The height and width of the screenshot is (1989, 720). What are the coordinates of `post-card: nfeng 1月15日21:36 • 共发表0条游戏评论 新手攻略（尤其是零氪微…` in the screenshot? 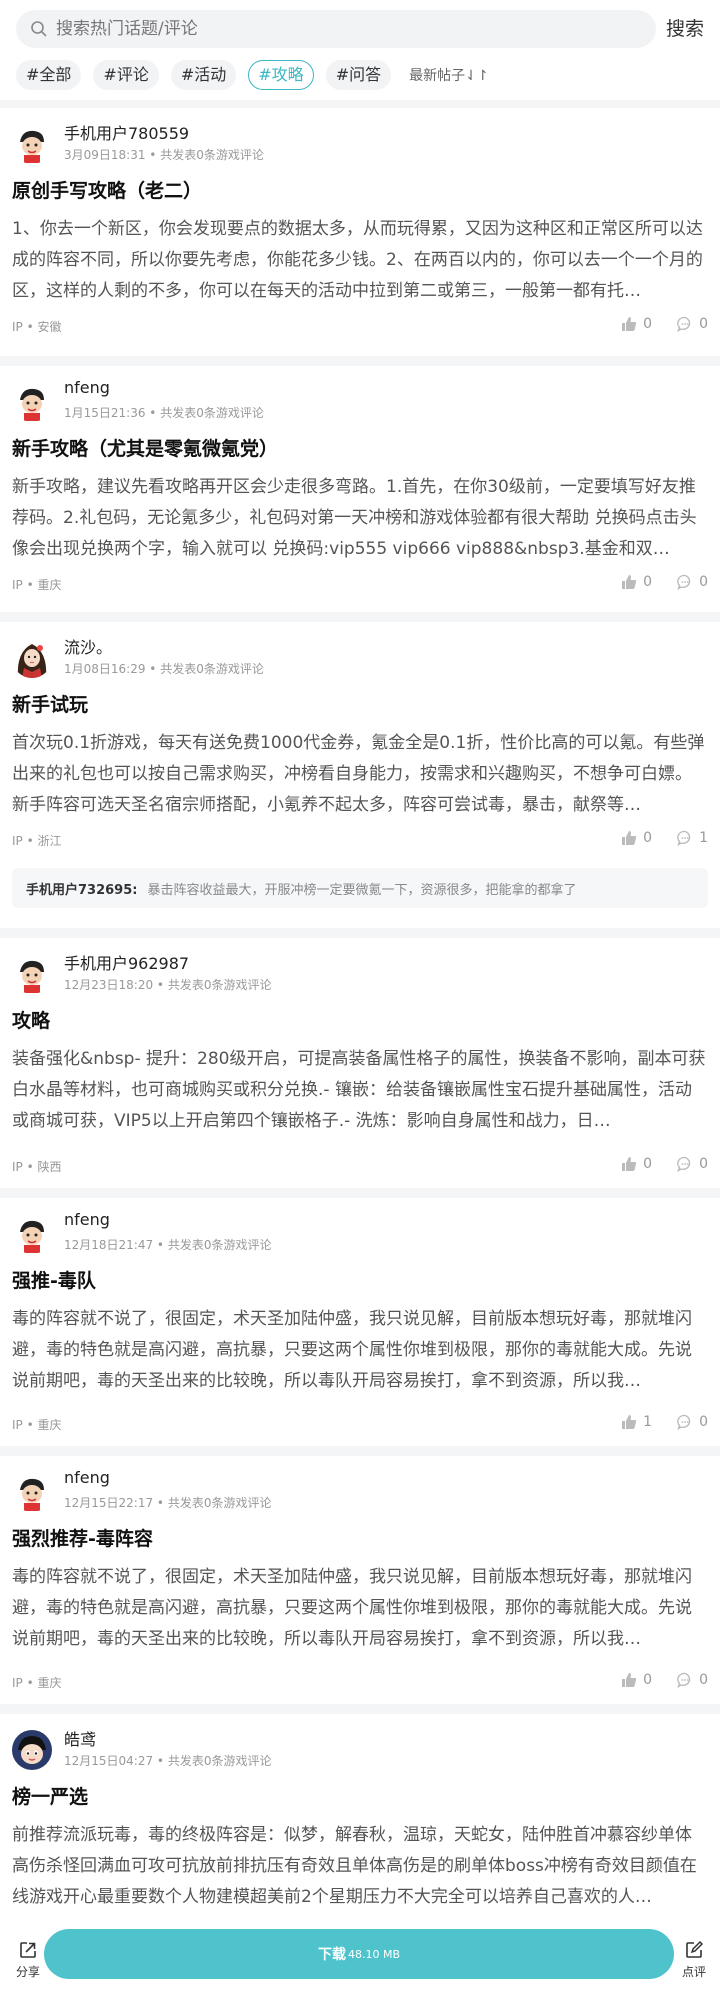 It's located at (360, 486).